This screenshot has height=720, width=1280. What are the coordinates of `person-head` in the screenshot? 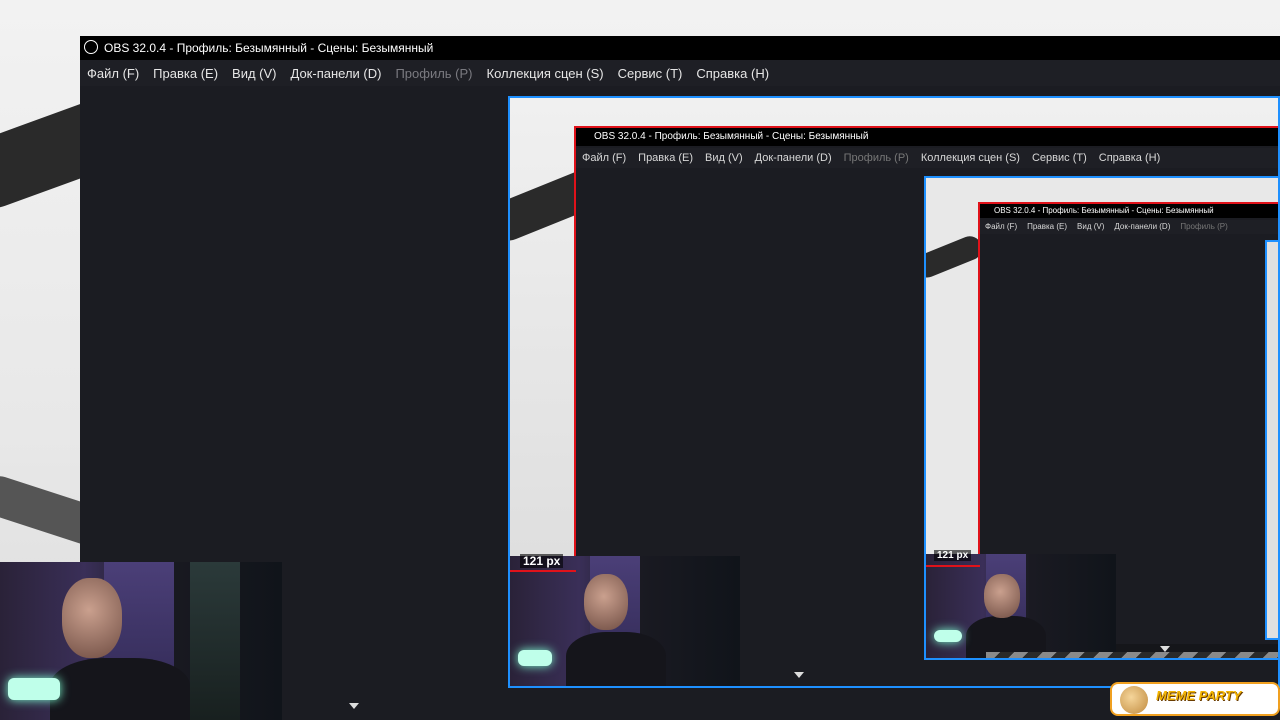 It's located at (92, 618).